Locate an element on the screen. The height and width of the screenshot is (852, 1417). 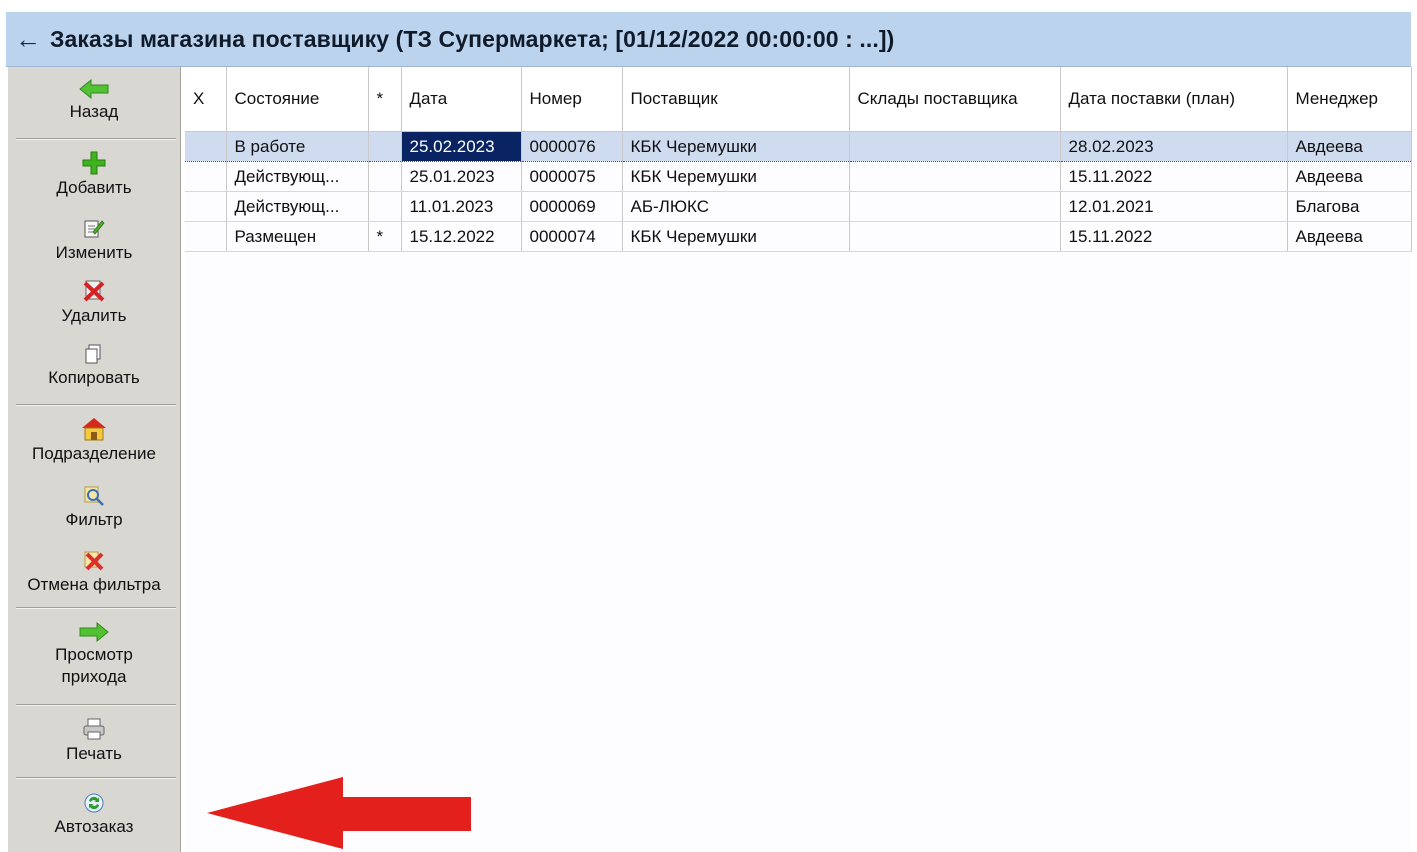
red-annotation-arrow-icon is located at coordinates (339, 813).